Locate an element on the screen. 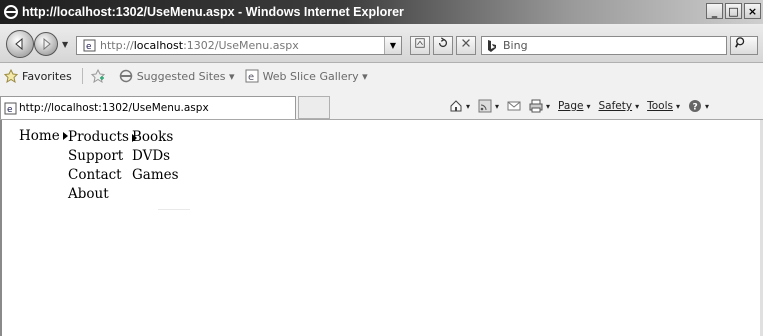  url-rest: :1302/UseMenu.aspx is located at coordinates (241, 45).